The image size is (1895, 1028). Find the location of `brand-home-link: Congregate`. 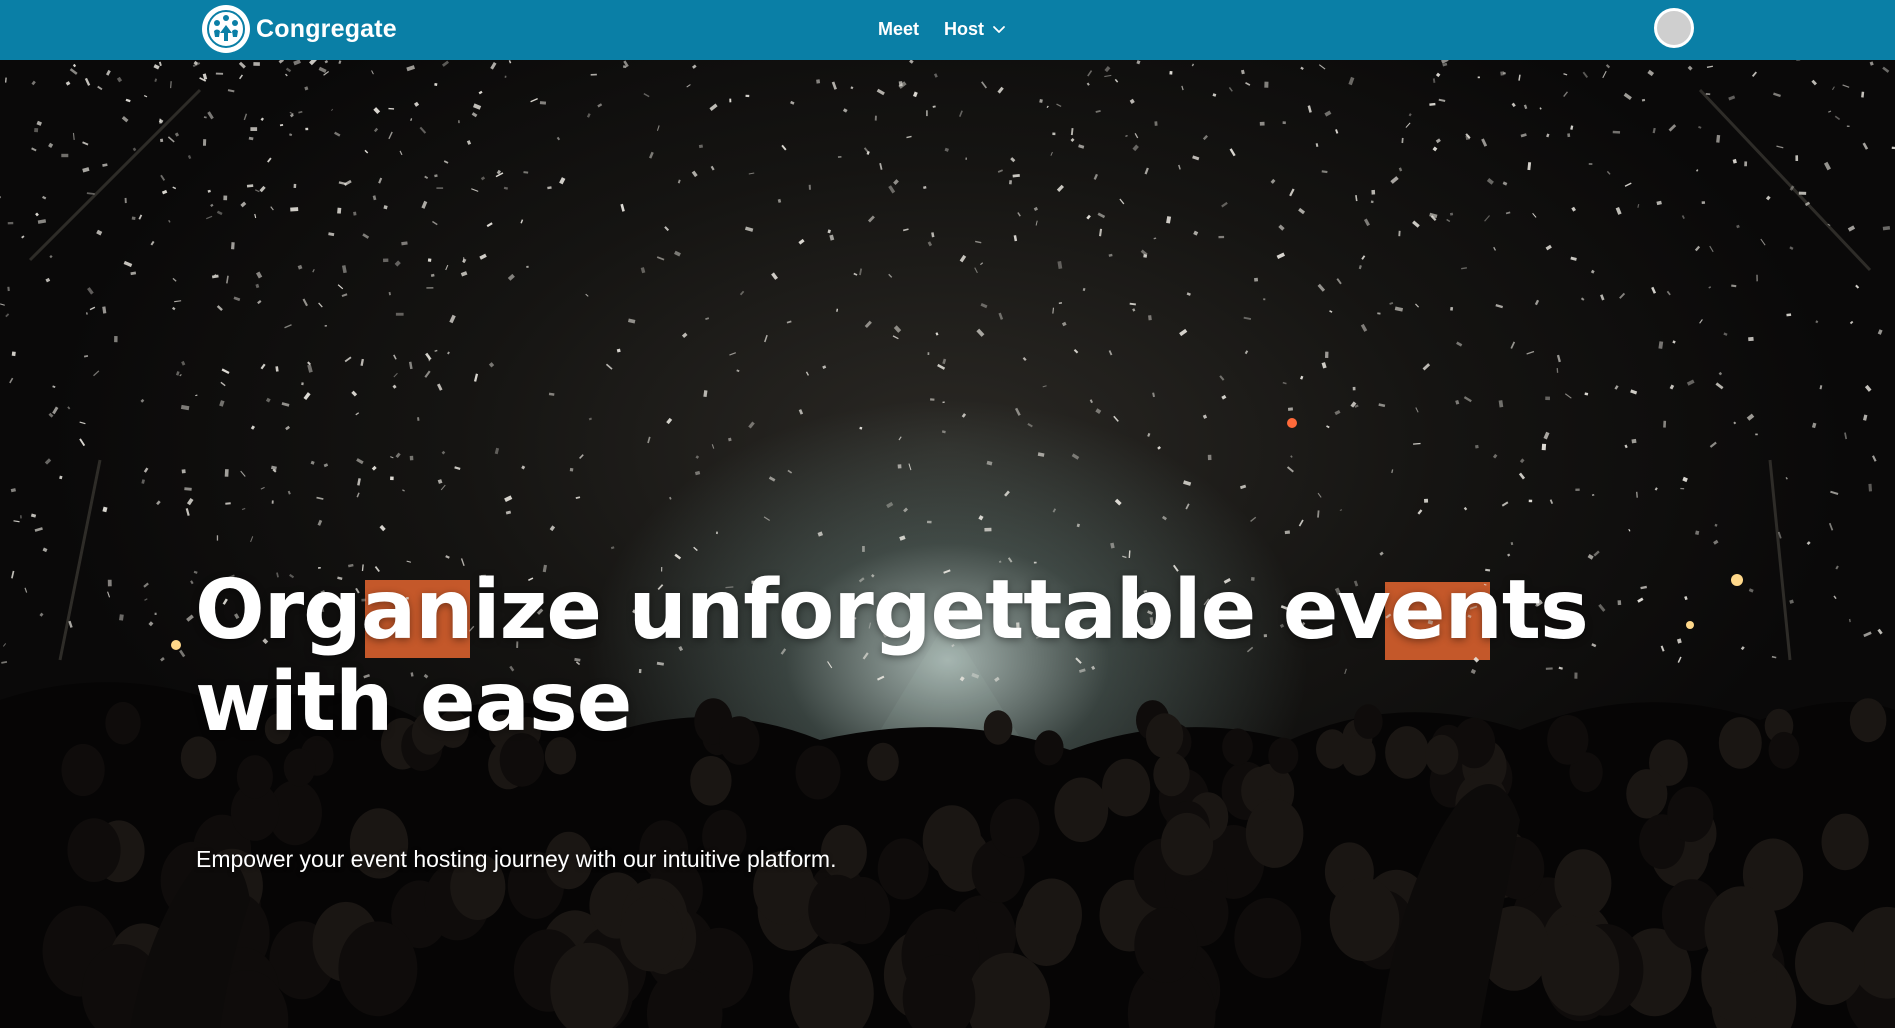

brand-home-link: Congregate is located at coordinates (299, 29).